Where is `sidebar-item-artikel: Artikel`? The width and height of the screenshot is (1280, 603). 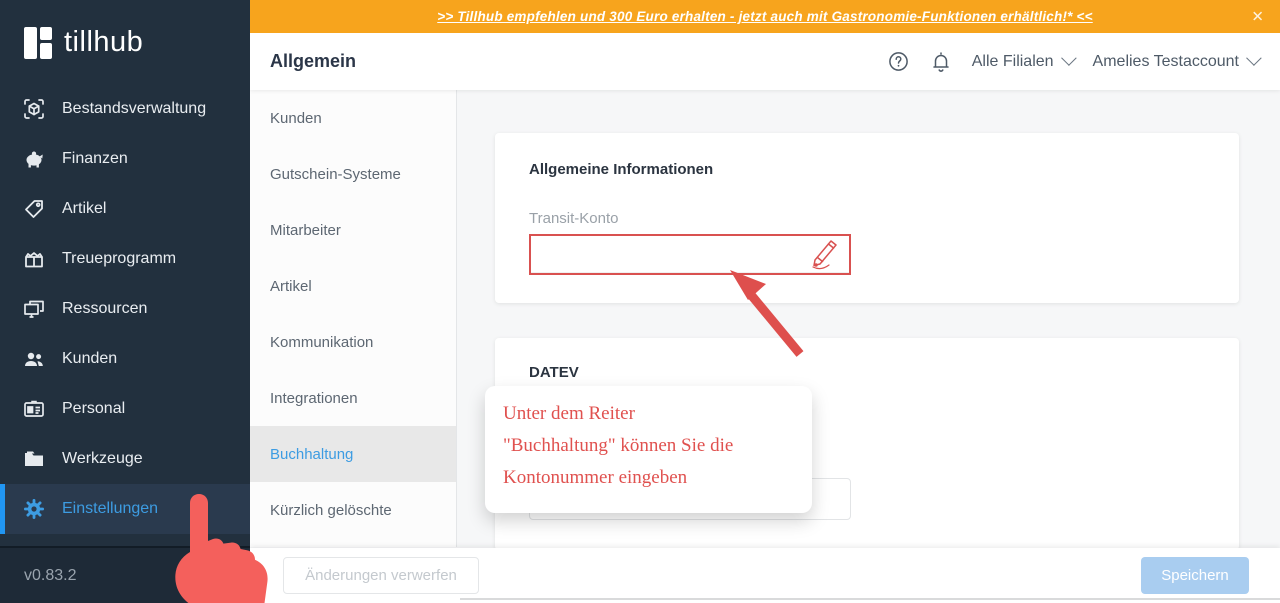
sidebar-item-artikel: Artikel is located at coordinates (125, 209).